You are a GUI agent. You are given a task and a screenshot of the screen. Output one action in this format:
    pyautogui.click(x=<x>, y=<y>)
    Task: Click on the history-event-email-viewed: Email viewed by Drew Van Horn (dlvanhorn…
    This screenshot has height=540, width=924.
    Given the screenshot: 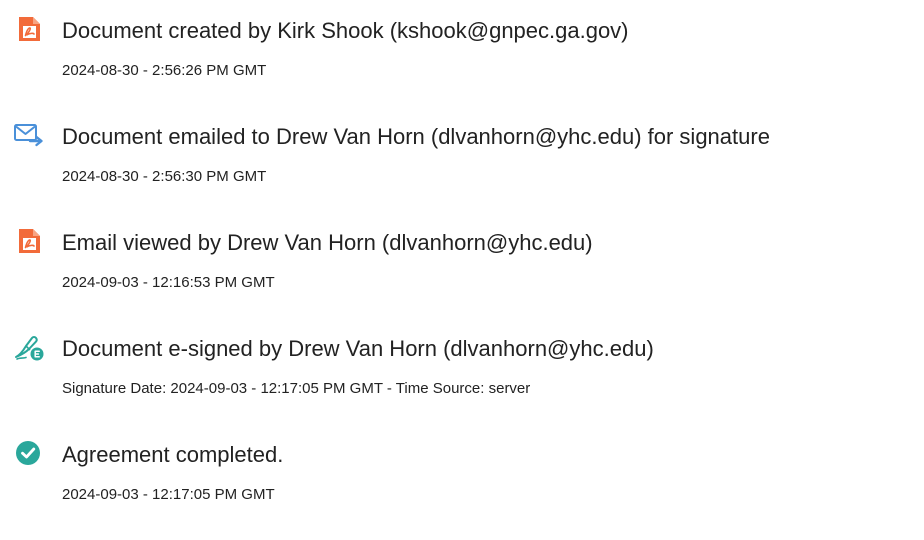 What is the action you would take?
    pyautogui.click(x=462, y=264)
    